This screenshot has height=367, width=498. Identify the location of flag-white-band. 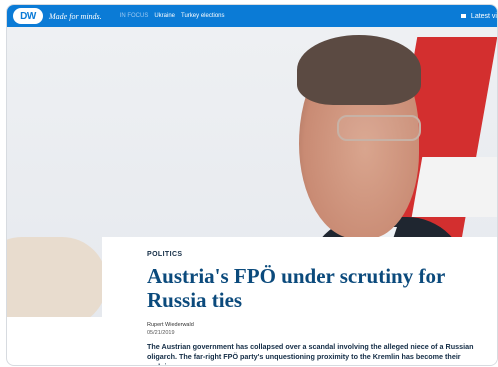
(454, 187).